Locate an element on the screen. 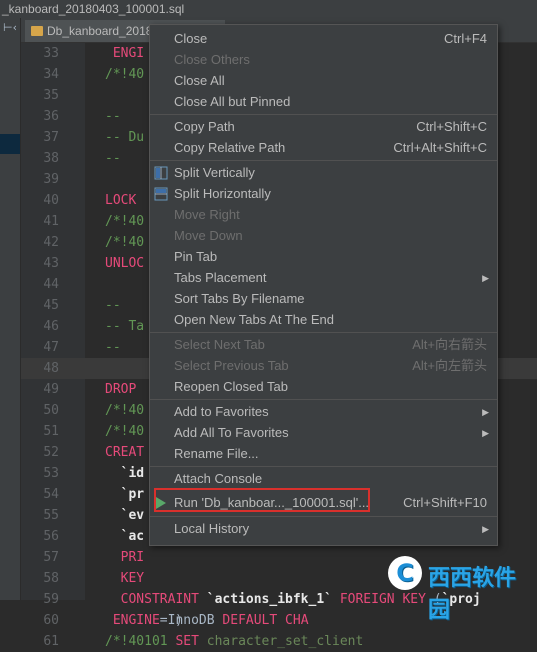 The image size is (537, 652). editor-tab-label: Db_kanboard_2018 is located at coordinates (100, 31).